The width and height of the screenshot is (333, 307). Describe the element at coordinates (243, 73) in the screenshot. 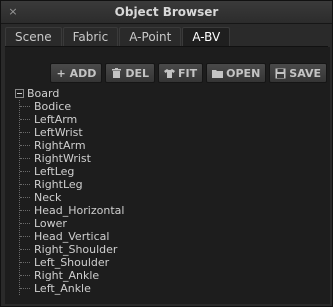

I see `open-button-label: OPEN` at that location.